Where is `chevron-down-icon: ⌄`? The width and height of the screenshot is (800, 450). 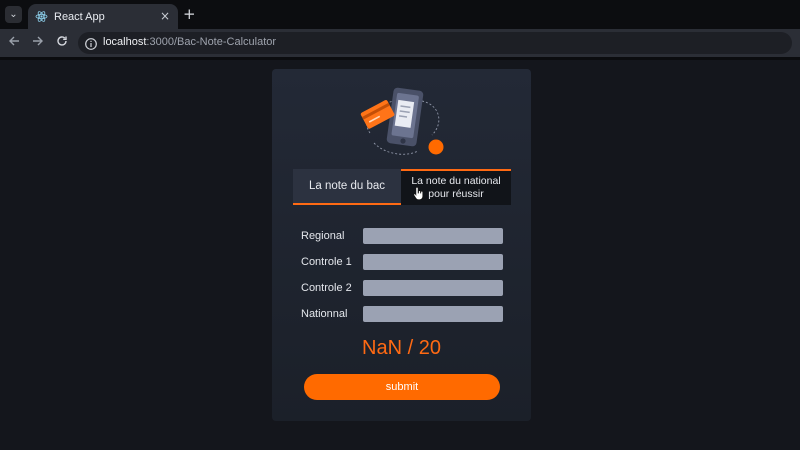 chevron-down-icon: ⌄ is located at coordinates (13, 14).